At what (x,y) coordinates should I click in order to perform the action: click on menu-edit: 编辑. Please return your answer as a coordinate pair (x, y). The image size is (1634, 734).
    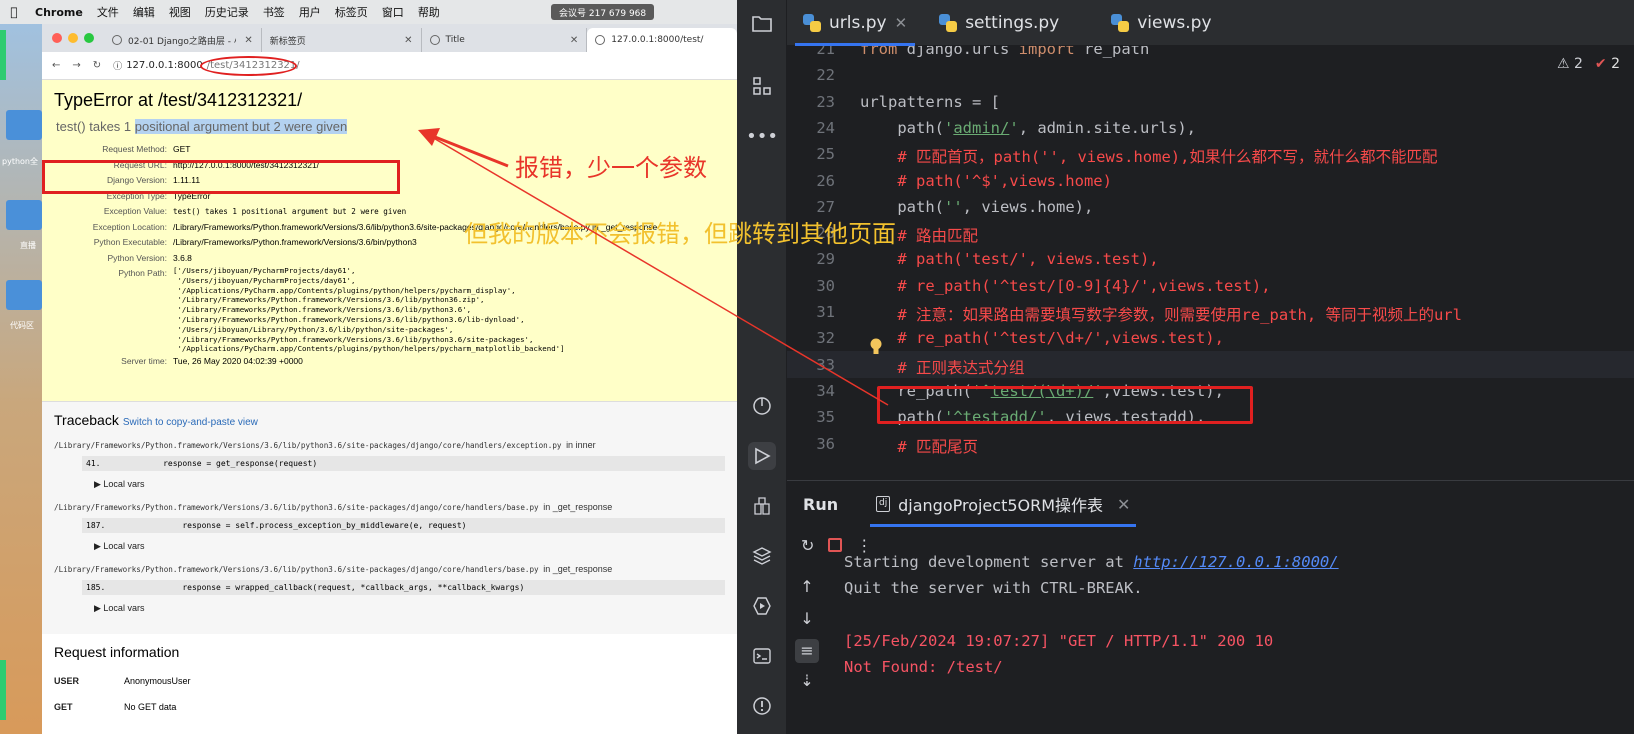
    Looking at the image, I should click on (144, 12).